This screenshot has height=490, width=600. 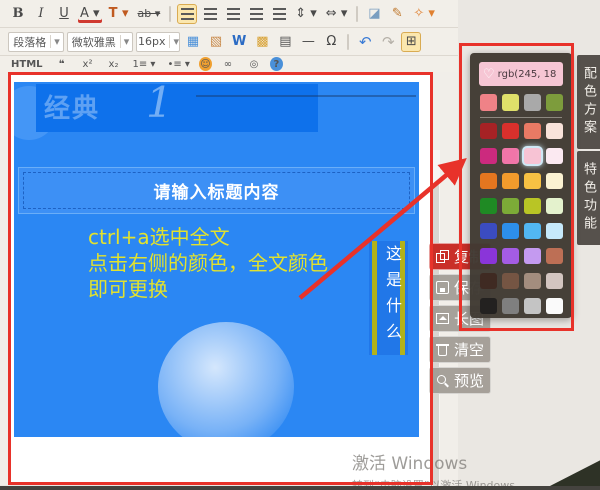 What do you see at coordinates (193, 42) in the screenshot?
I see `insert-table-button: ▦` at bounding box center [193, 42].